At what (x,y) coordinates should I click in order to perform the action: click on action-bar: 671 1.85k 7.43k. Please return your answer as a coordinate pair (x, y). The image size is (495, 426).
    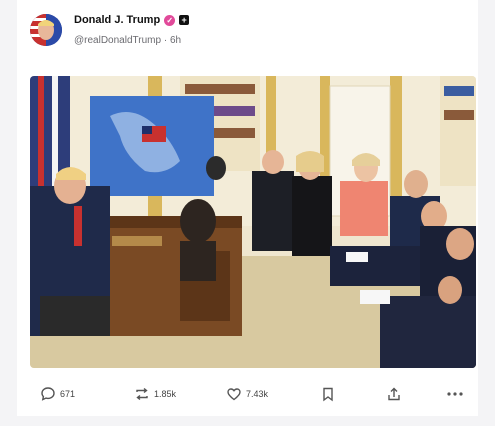
    Looking at the image, I should click on (253, 394).